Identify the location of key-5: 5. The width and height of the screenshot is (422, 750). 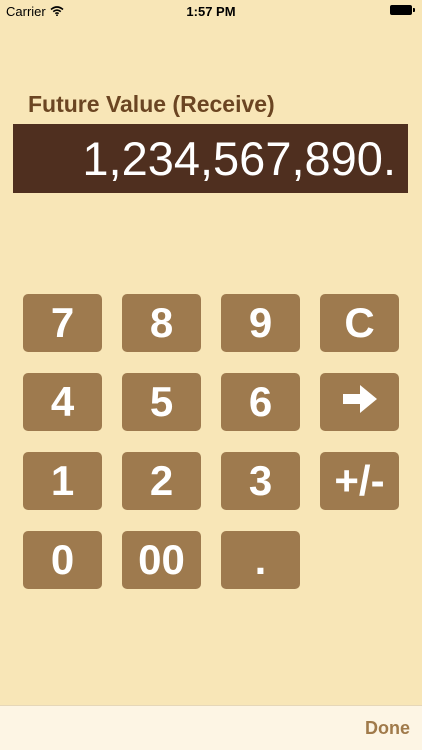
(161, 402).